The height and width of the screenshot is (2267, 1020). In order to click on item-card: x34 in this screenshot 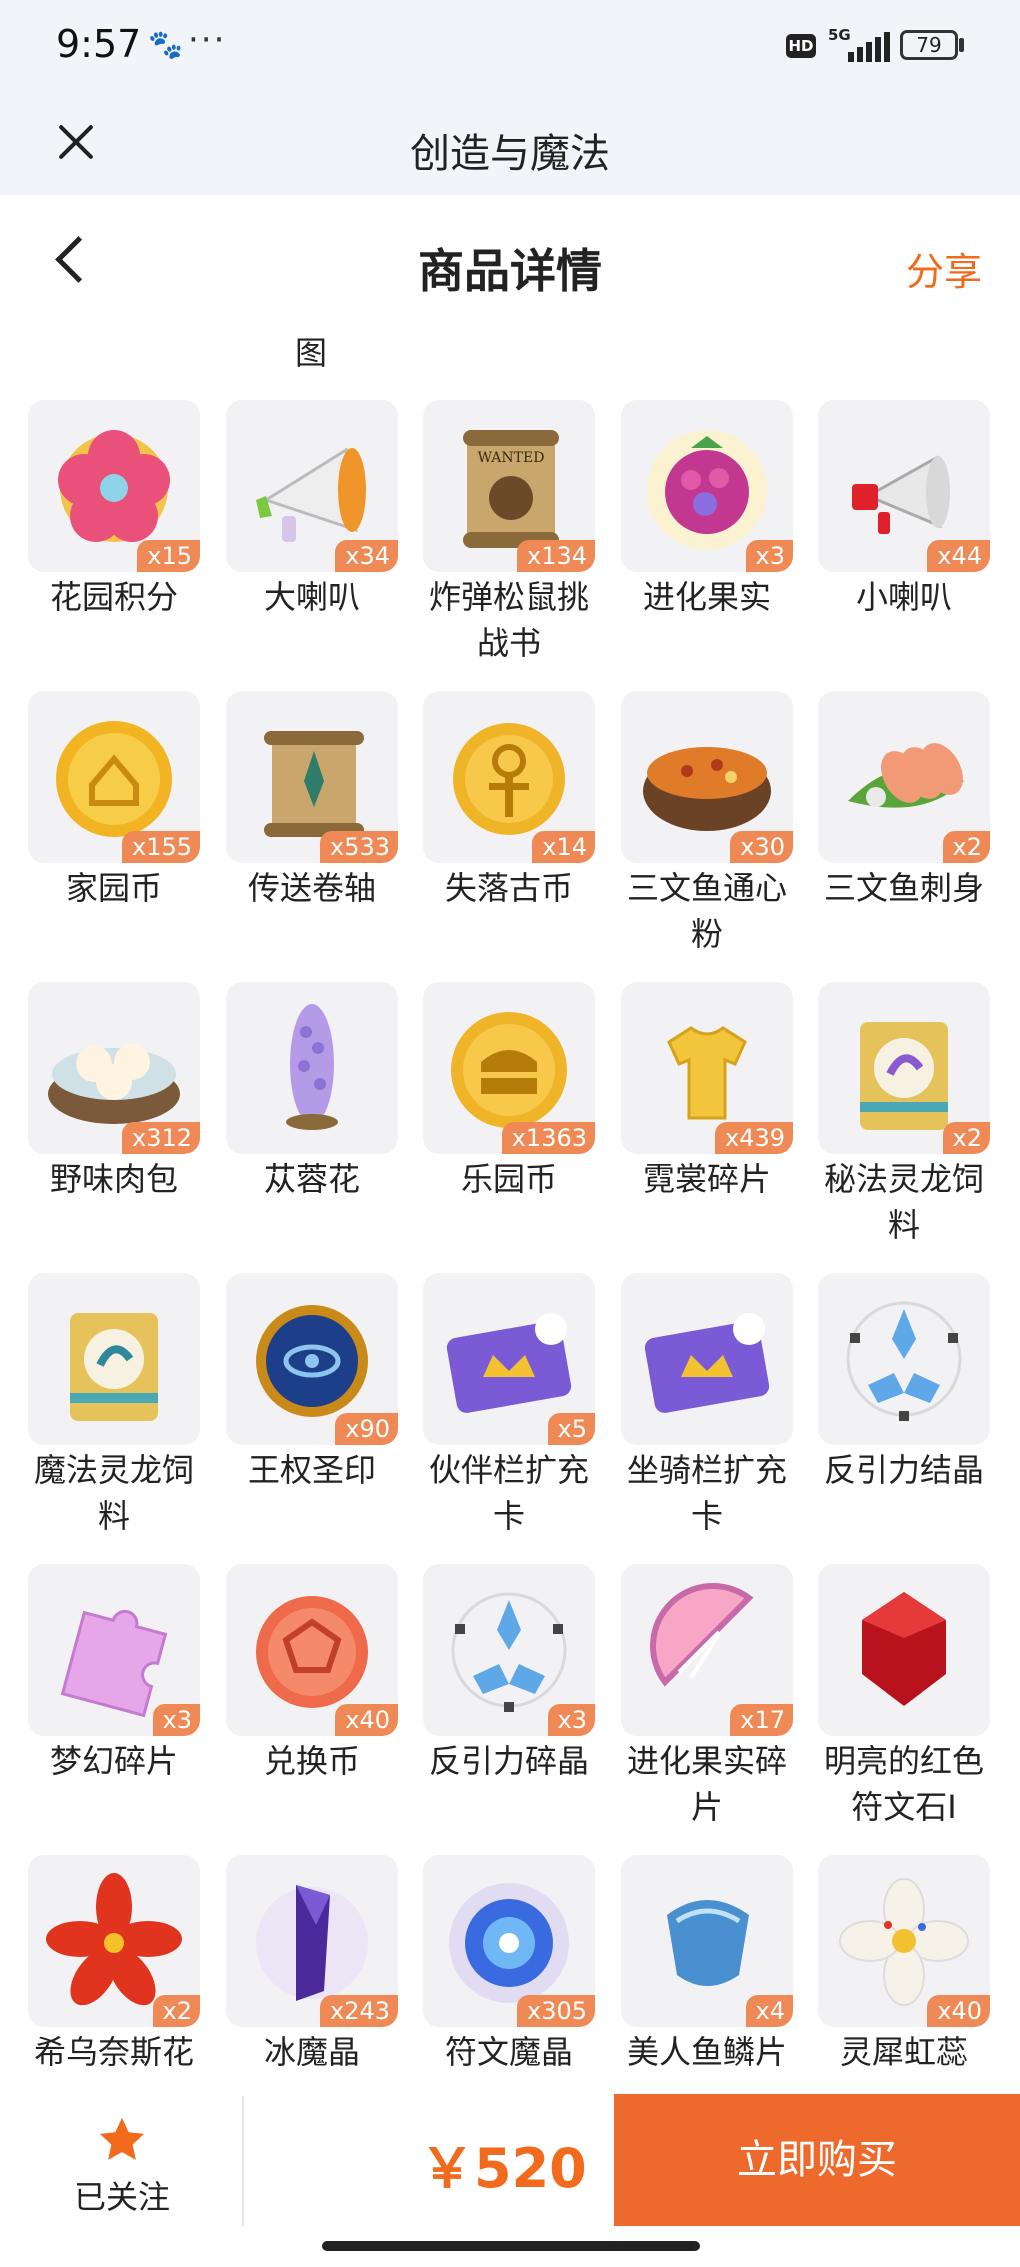, I will do `click(312, 486)`.